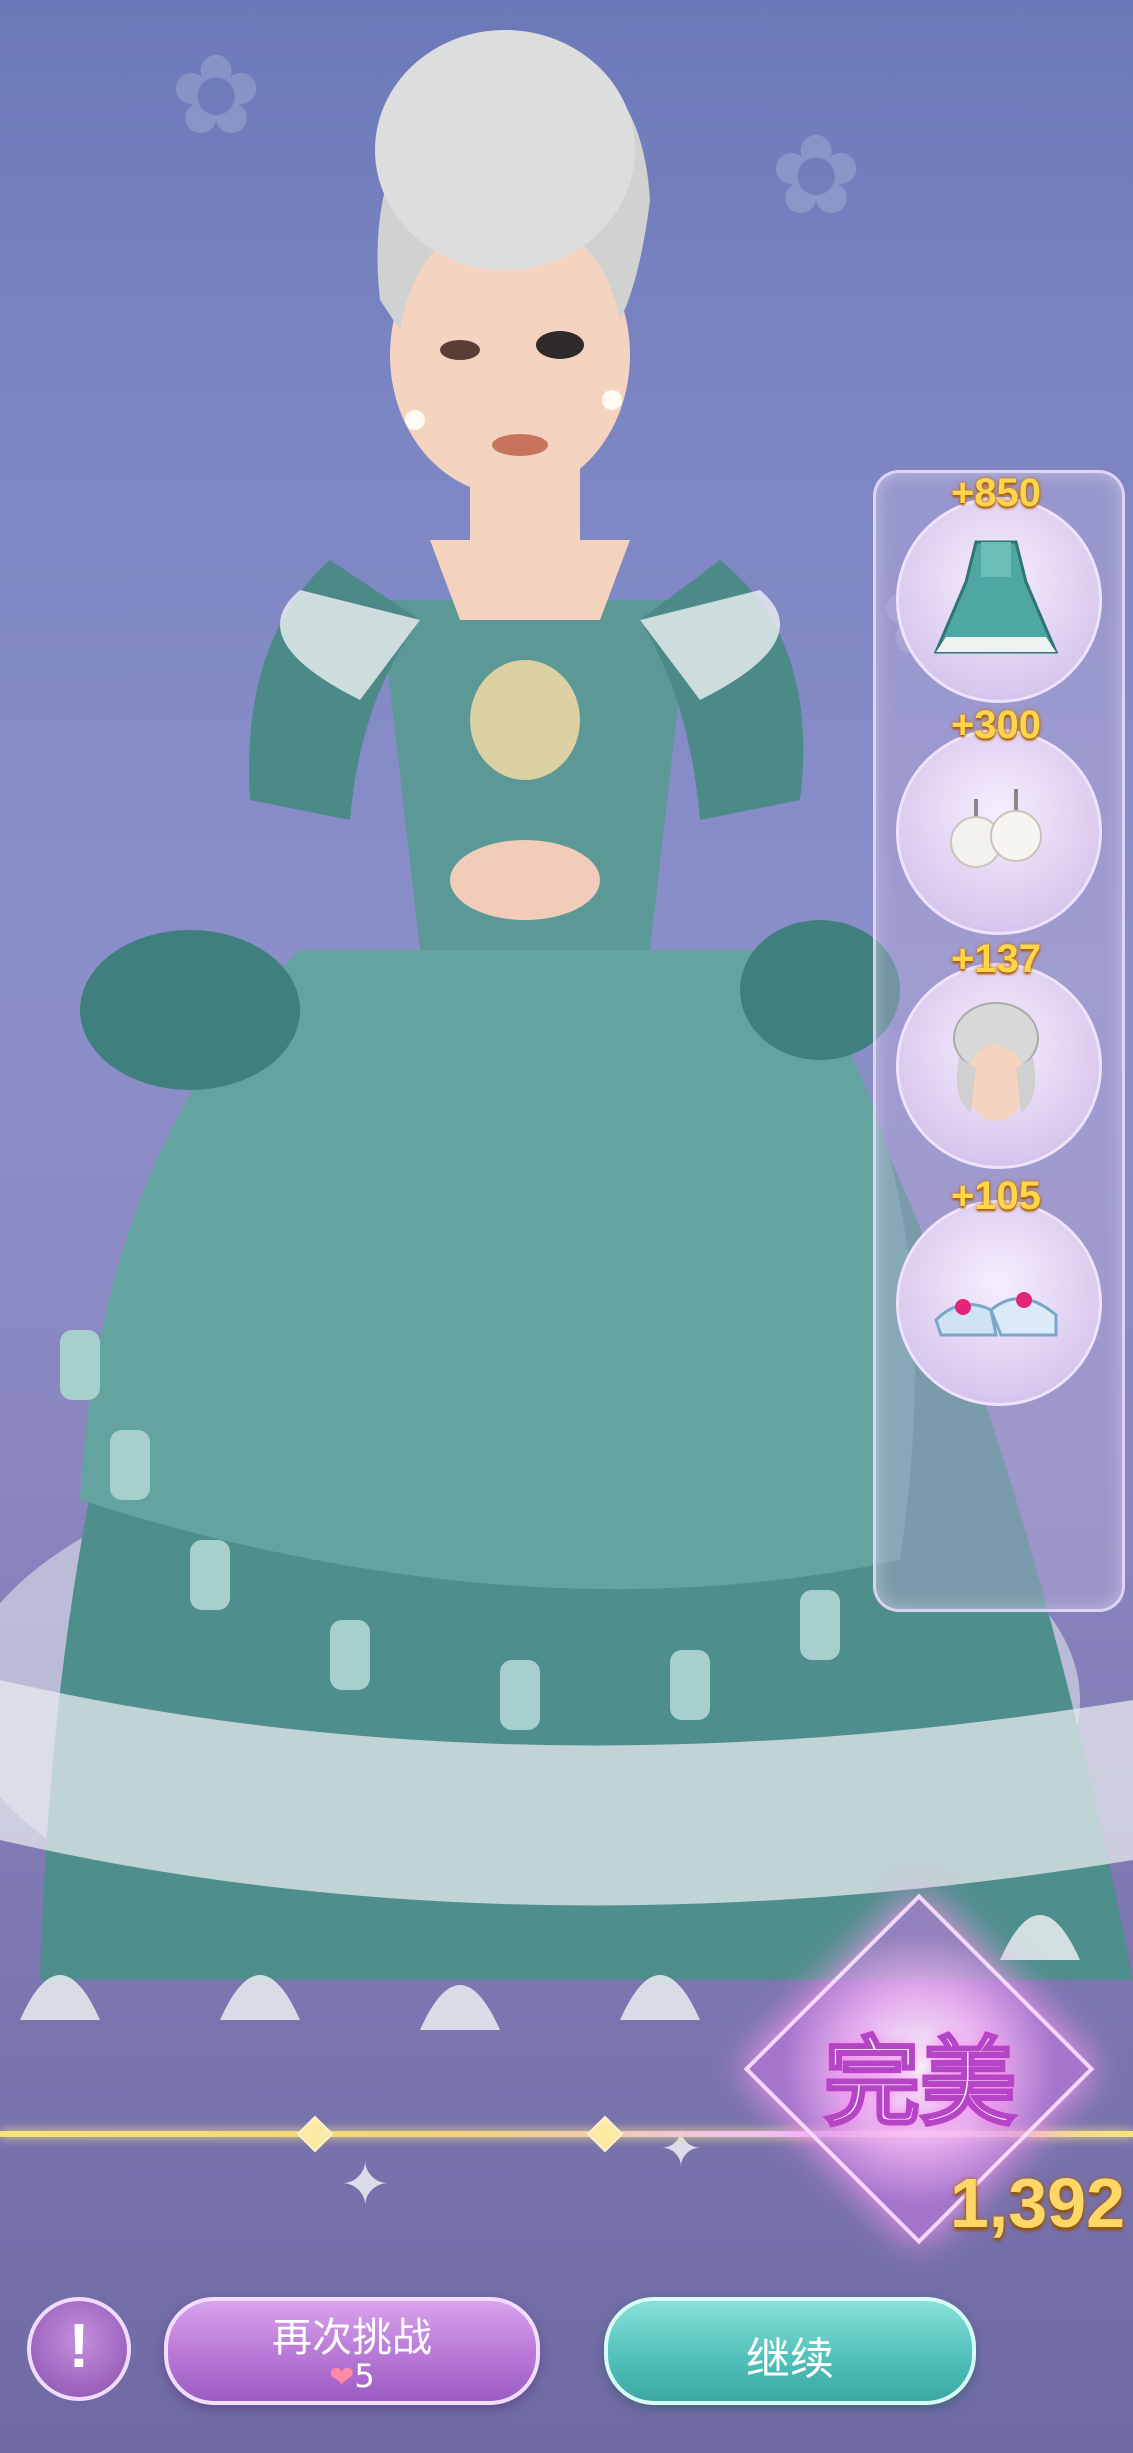  Describe the element at coordinates (342, 2377) in the screenshot. I see `heart-icon: ❤` at that location.